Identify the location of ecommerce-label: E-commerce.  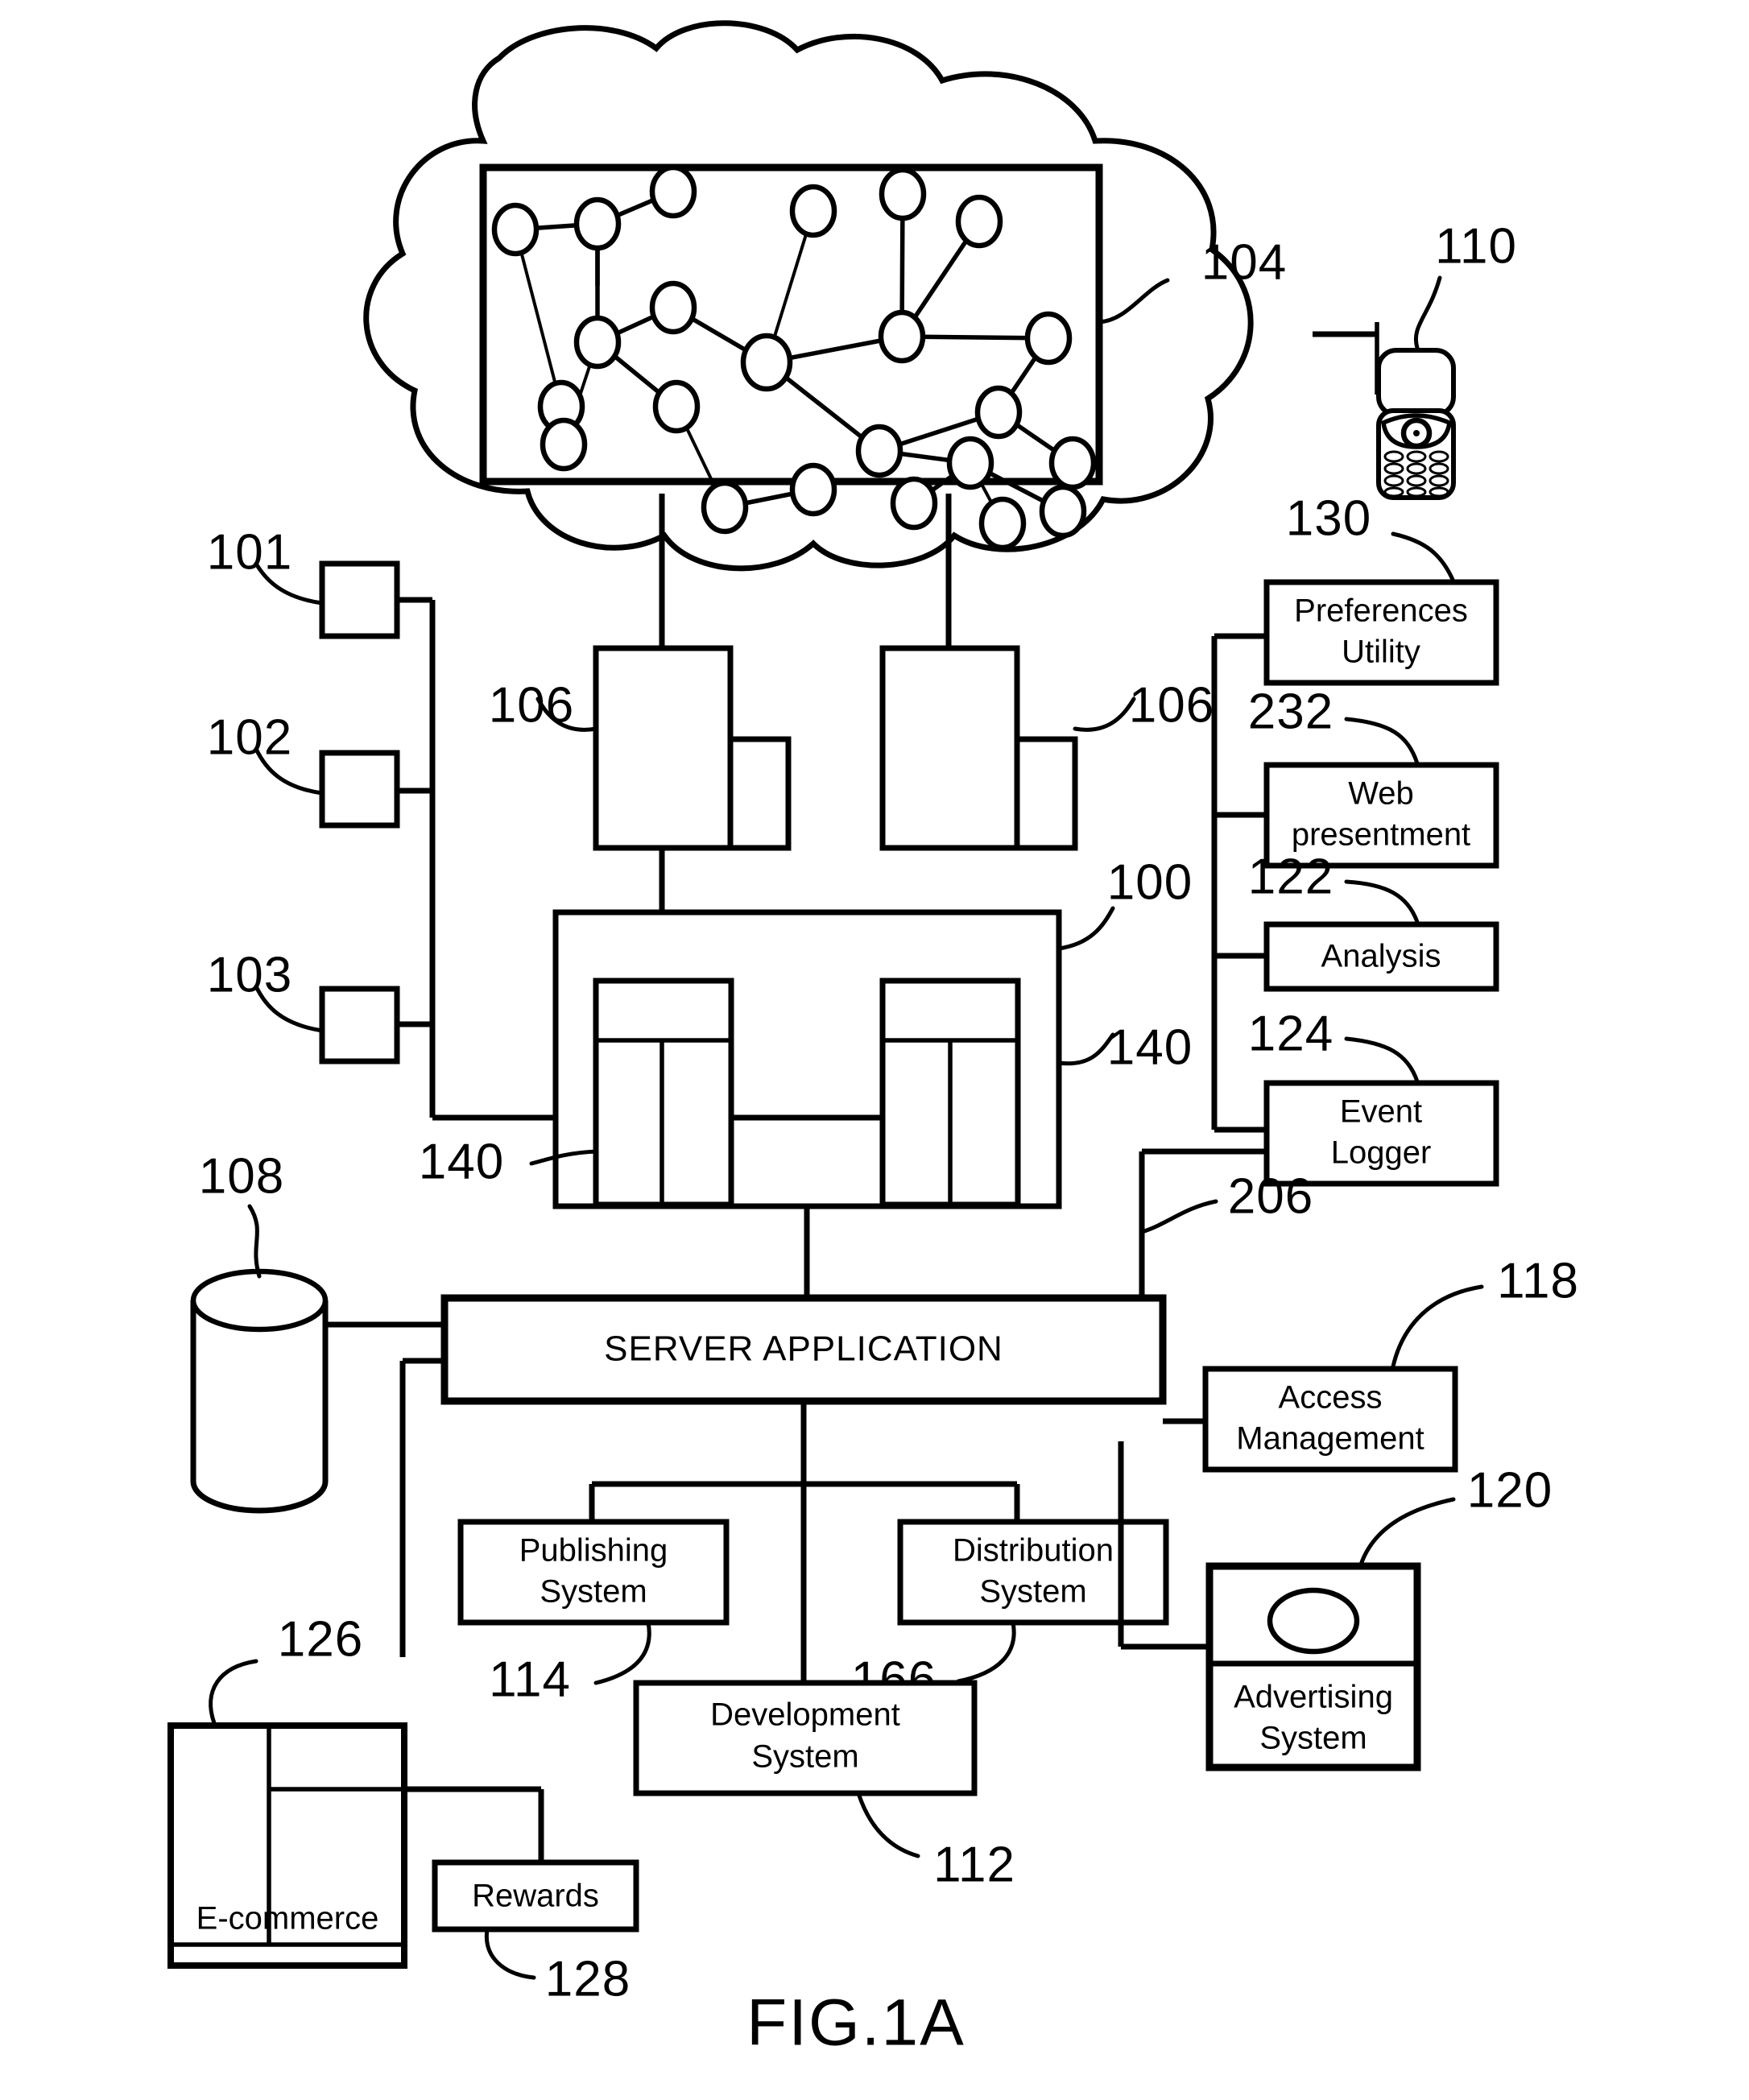
(287, 1919).